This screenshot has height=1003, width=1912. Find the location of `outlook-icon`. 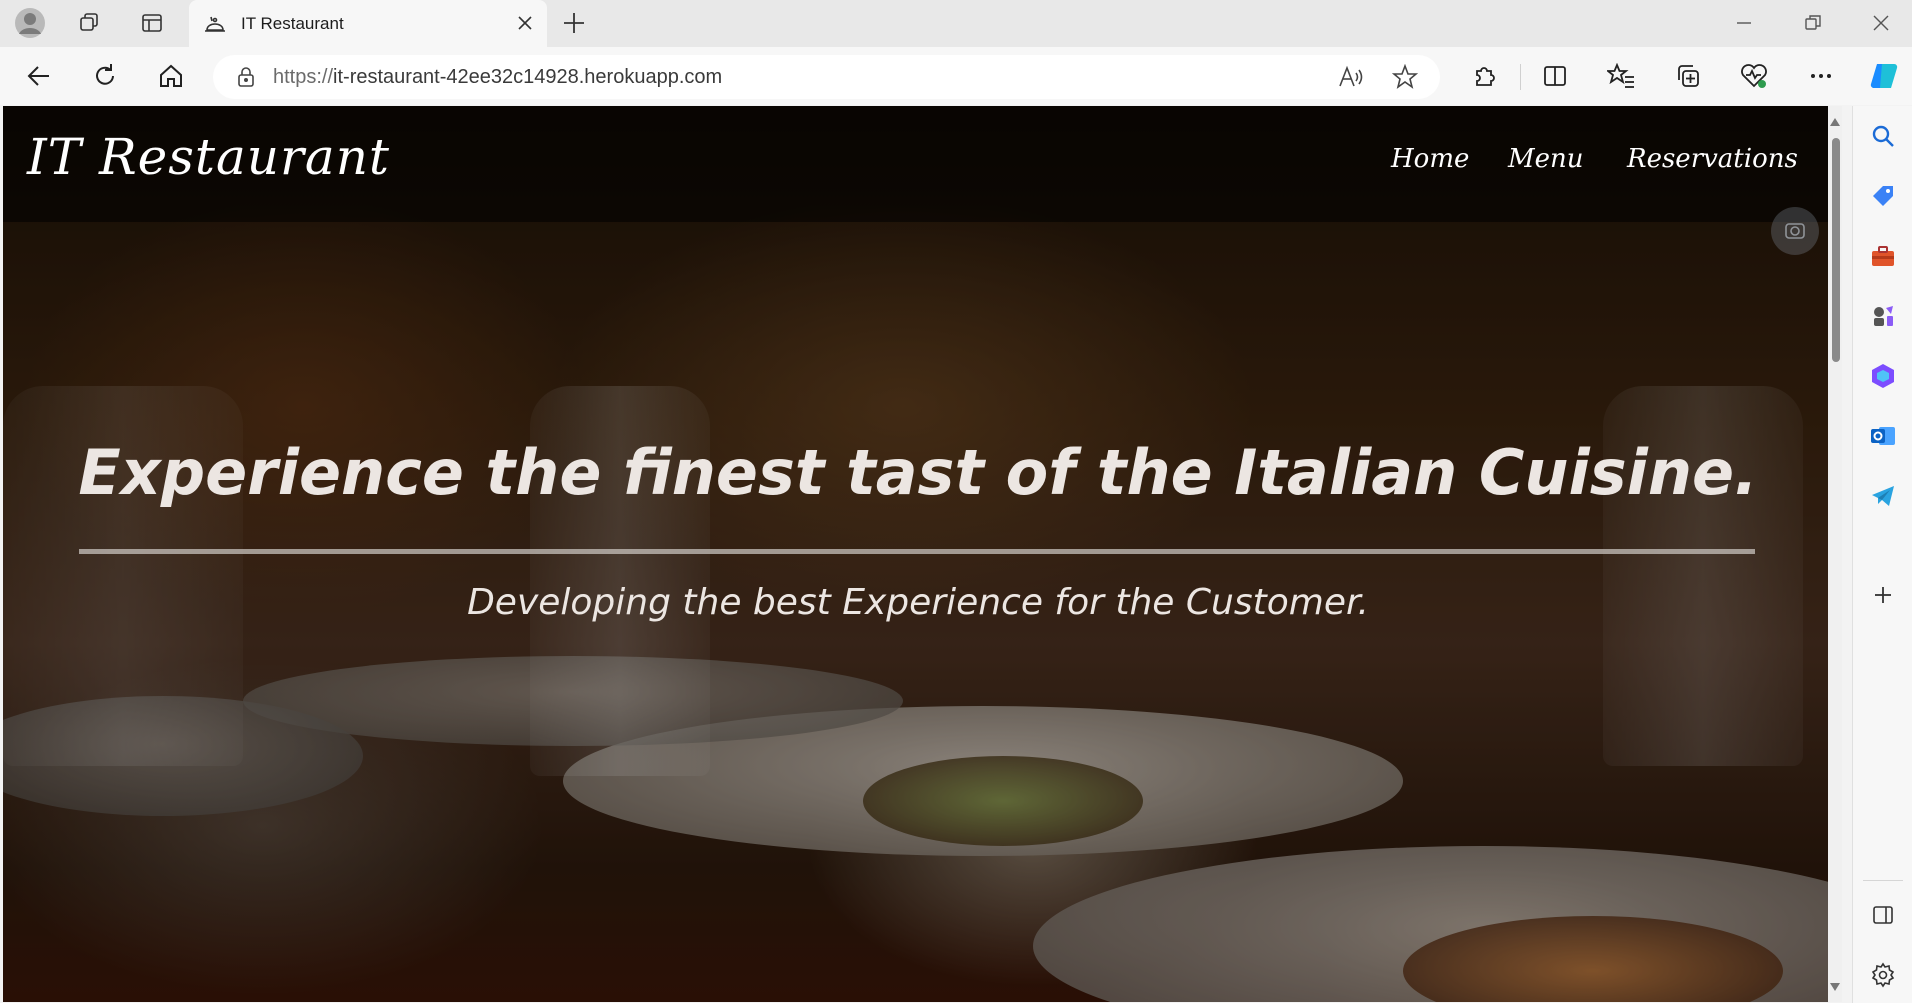

outlook-icon is located at coordinates (1883, 436).